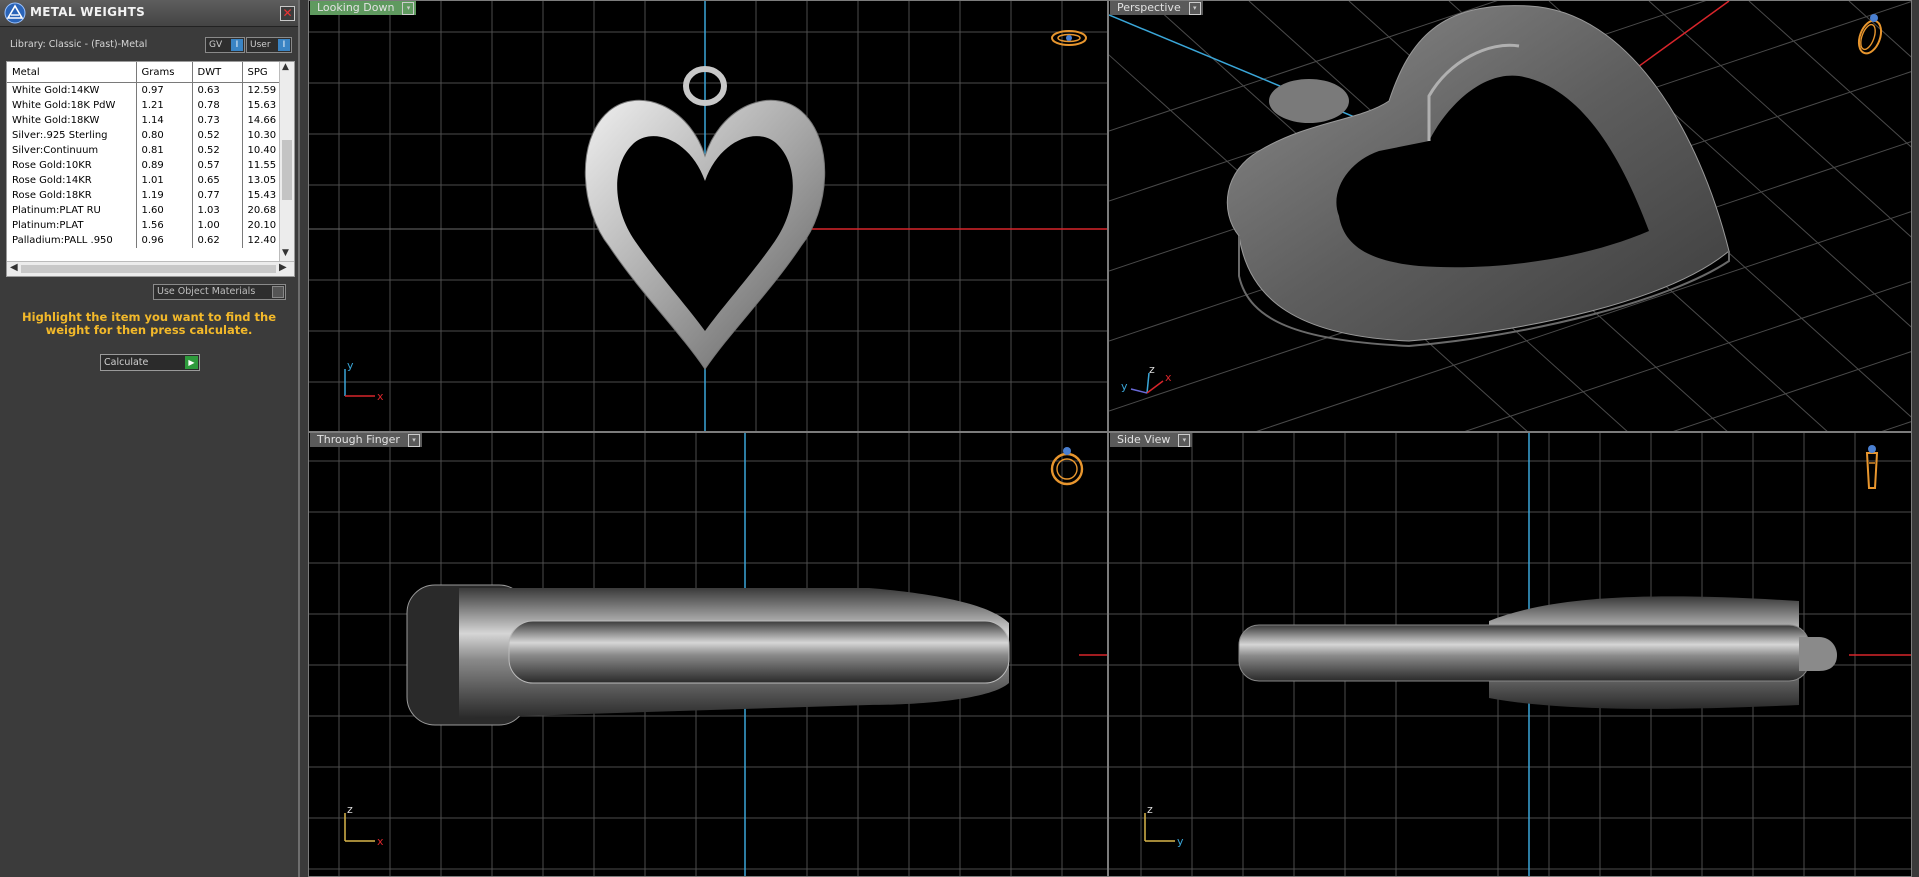 The width and height of the screenshot is (1919, 877). Describe the element at coordinates (144, 150) in the screenshot. I see `table-row: Silver:Continuum 0.81 0.52 10.40` at that location.